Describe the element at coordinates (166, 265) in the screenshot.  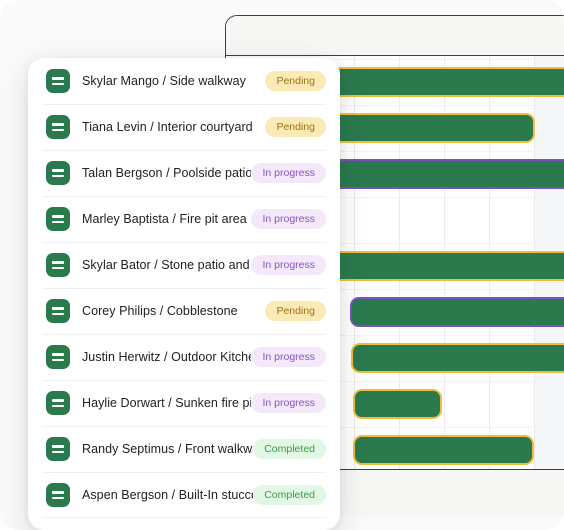
I see `task-label: Skylar Bator / Stone patio and bench` at that location.